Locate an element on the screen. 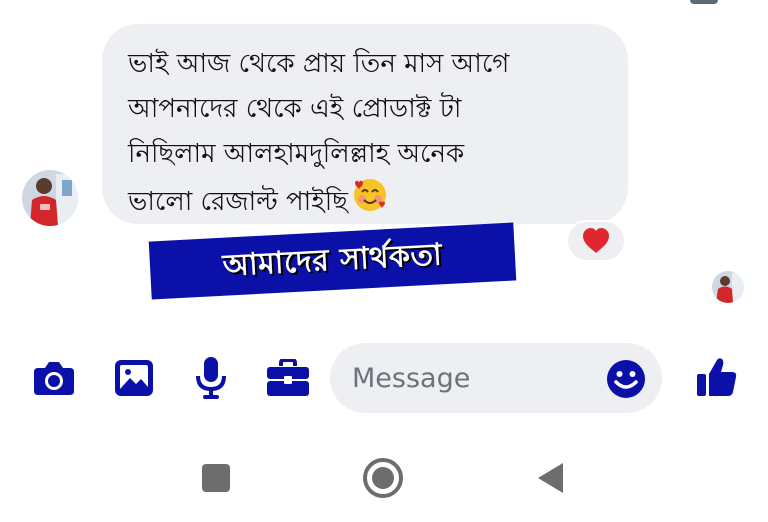 The width and height of the screenshot is (768, 522). briefcase-icon is located at coordinates (288, 377).